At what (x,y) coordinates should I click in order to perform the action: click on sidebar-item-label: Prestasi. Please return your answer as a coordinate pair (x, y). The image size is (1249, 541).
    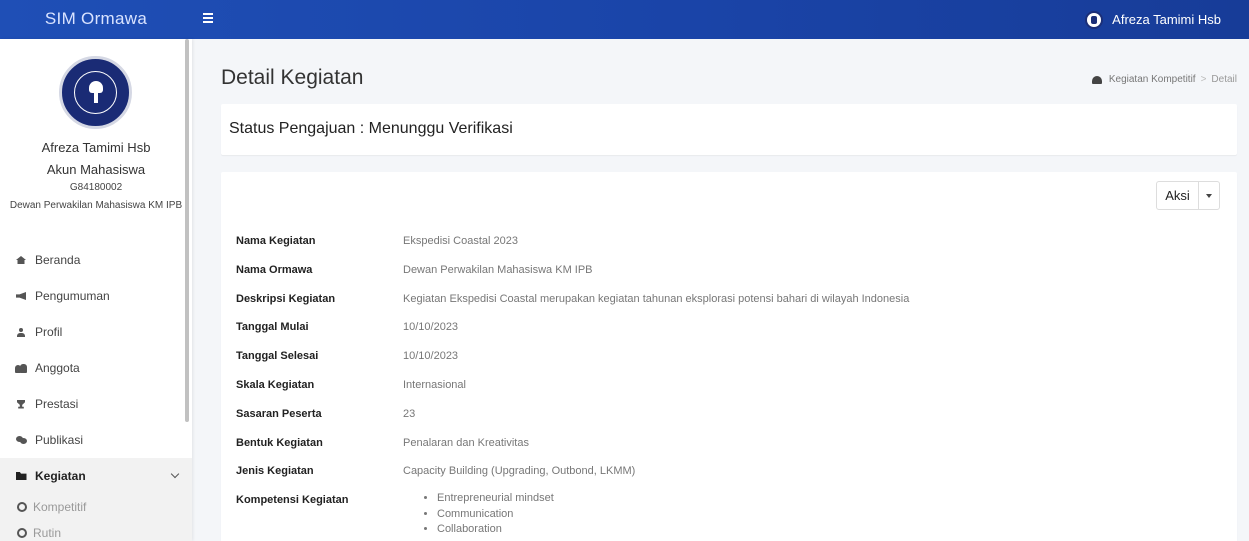
    Looking at the image, I should click on (57, 404).